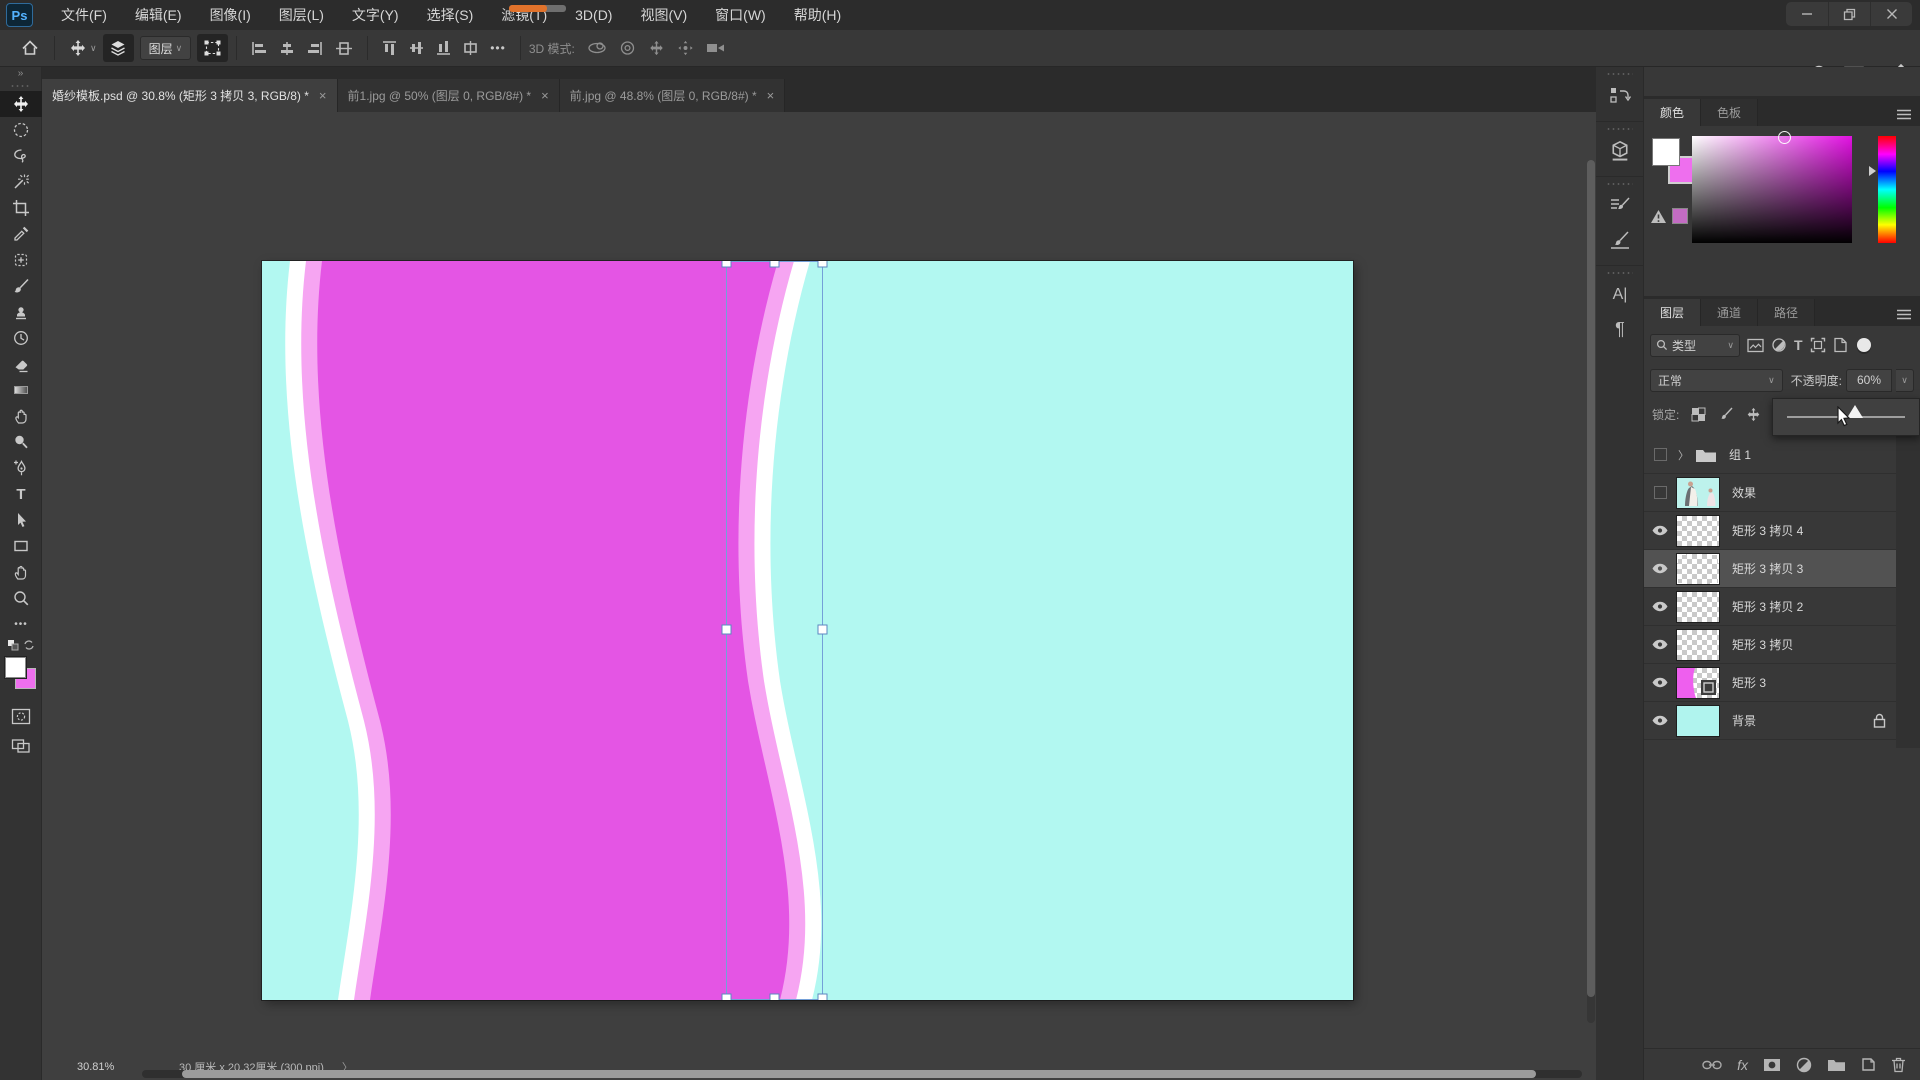 This screenshot has width=1920, height=1080. Describe the element at coordinates (1716, 380) in the screenshot. I see `blend-mode-dropdown: 正常 ∨` at that location.